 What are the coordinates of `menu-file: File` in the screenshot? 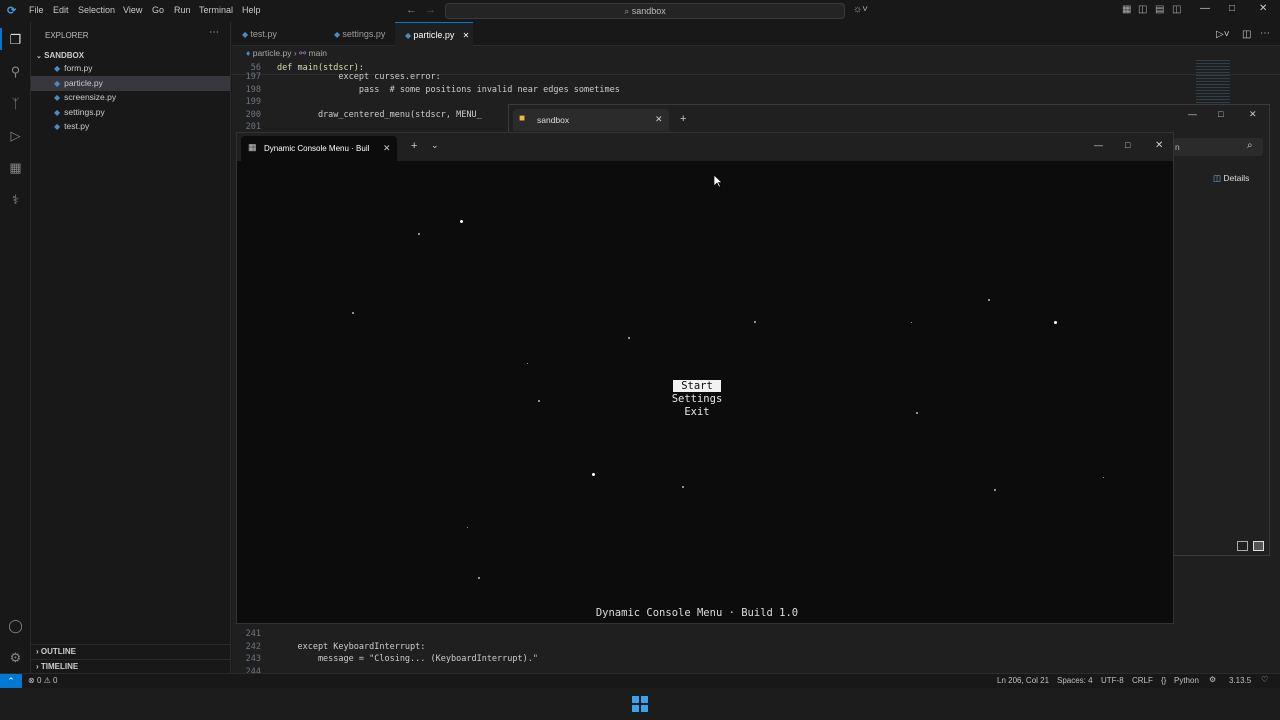 It's located at (36, 10).